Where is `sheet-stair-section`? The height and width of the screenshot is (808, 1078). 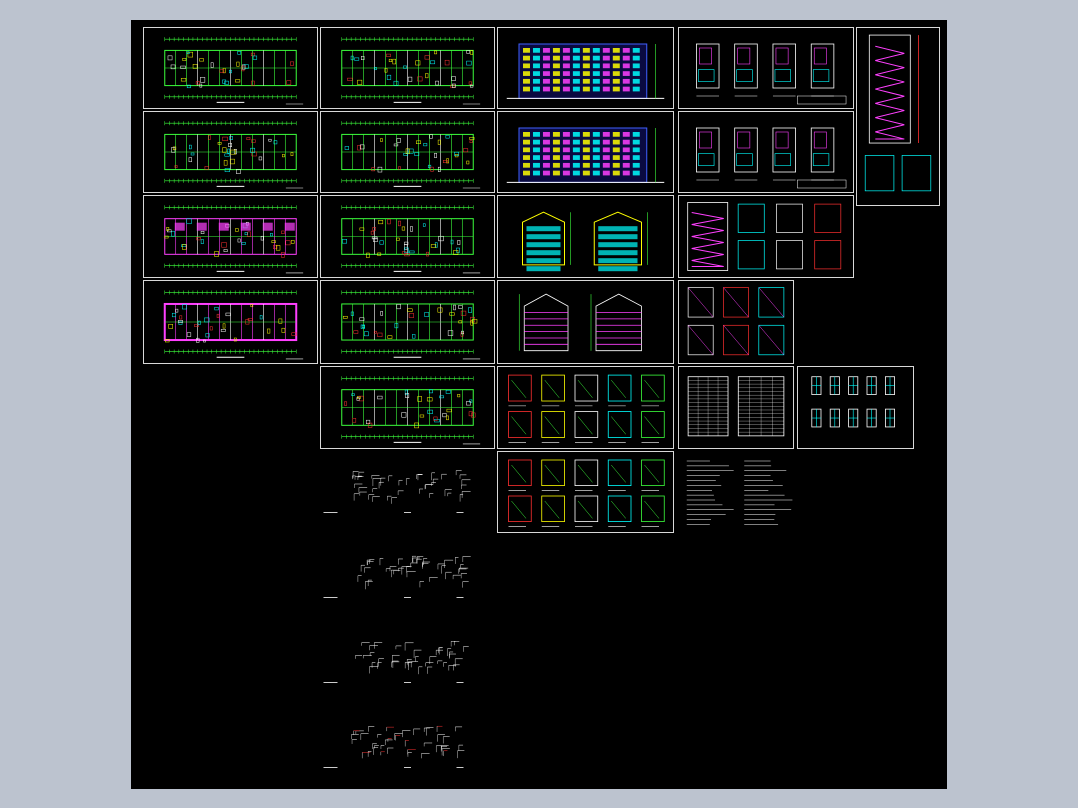
sheet-stair-section is located at coordinates (898, 116).